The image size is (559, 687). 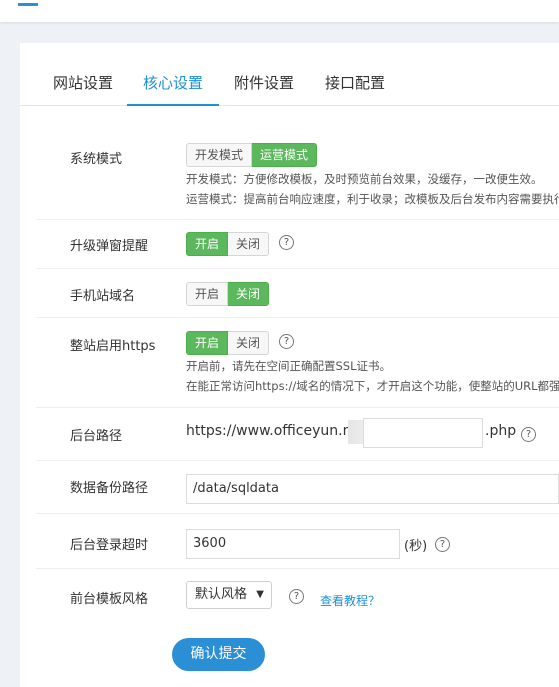 What do you see at coordinates (355, 74) in the screenshot?
I see `tab-api-config: 接口配置` at bounding box center [355, 74].